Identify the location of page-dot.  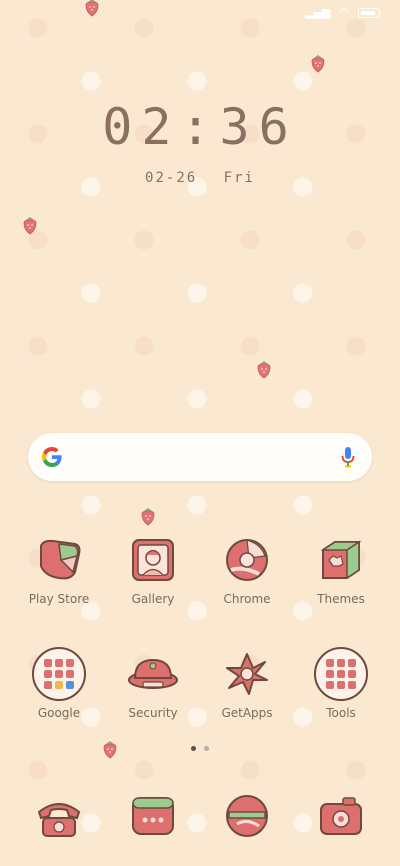
(206, 748).